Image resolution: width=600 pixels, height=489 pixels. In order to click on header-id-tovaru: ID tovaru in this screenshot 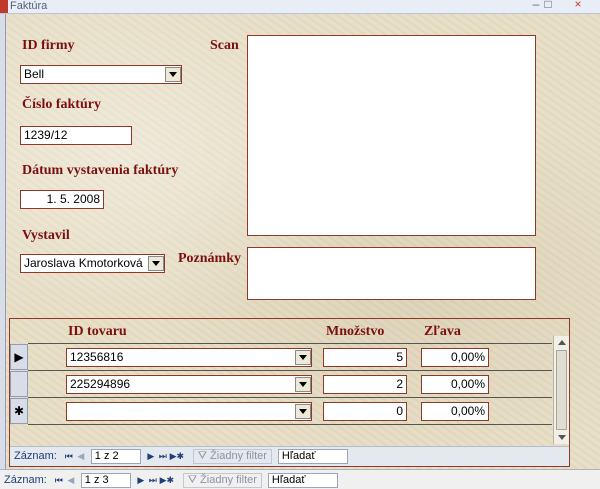, I will do `click(97, 331)`.